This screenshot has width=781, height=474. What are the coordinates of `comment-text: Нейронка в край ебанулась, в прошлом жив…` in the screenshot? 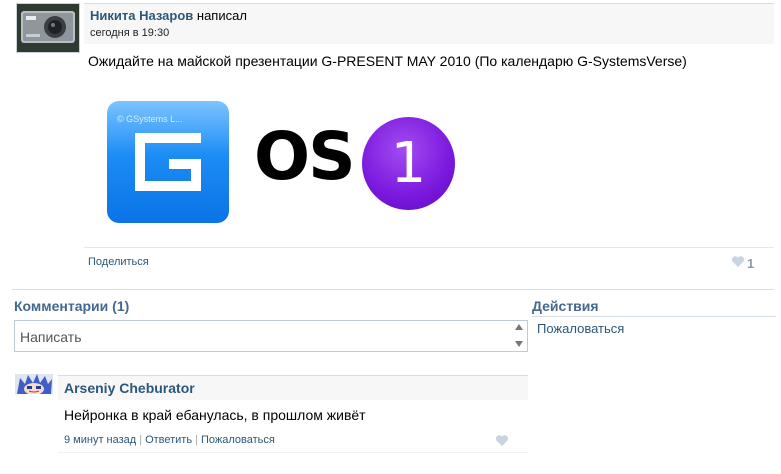 It's located at (215, 415).